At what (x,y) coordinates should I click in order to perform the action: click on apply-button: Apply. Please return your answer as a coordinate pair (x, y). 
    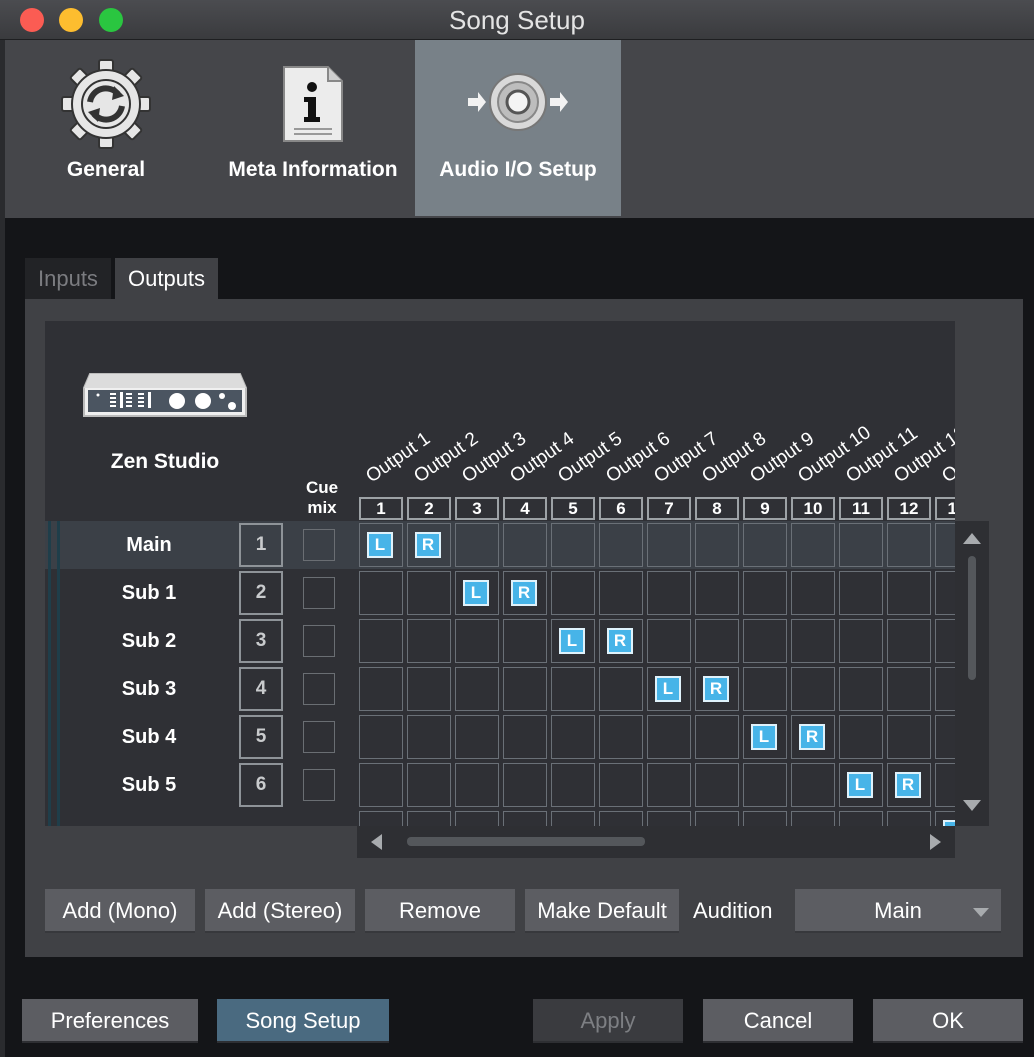
    Looking at the image, I should click on (608, 1021).